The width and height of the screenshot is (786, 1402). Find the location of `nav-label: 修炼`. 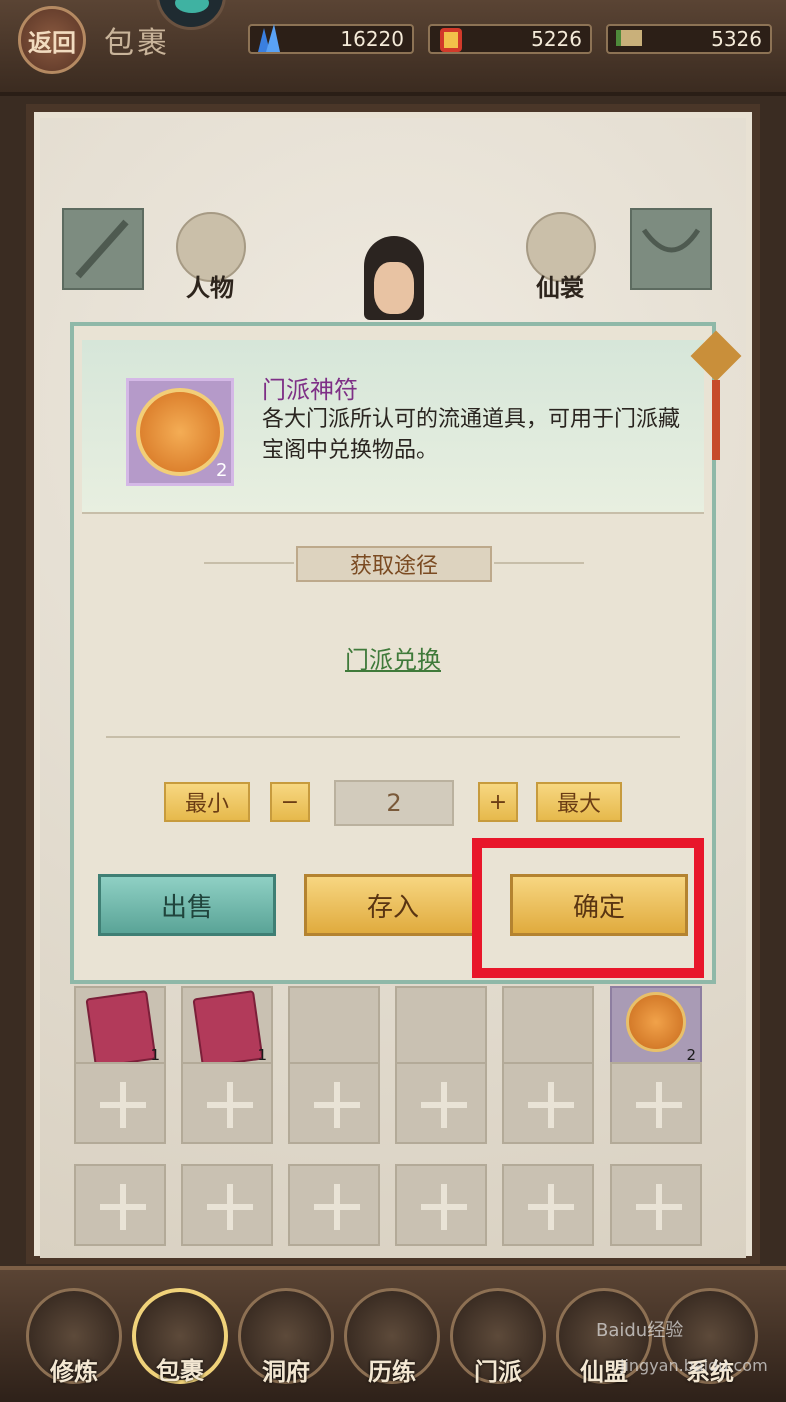

nav-label: 修炼 is located at coordinates (74, 1371).